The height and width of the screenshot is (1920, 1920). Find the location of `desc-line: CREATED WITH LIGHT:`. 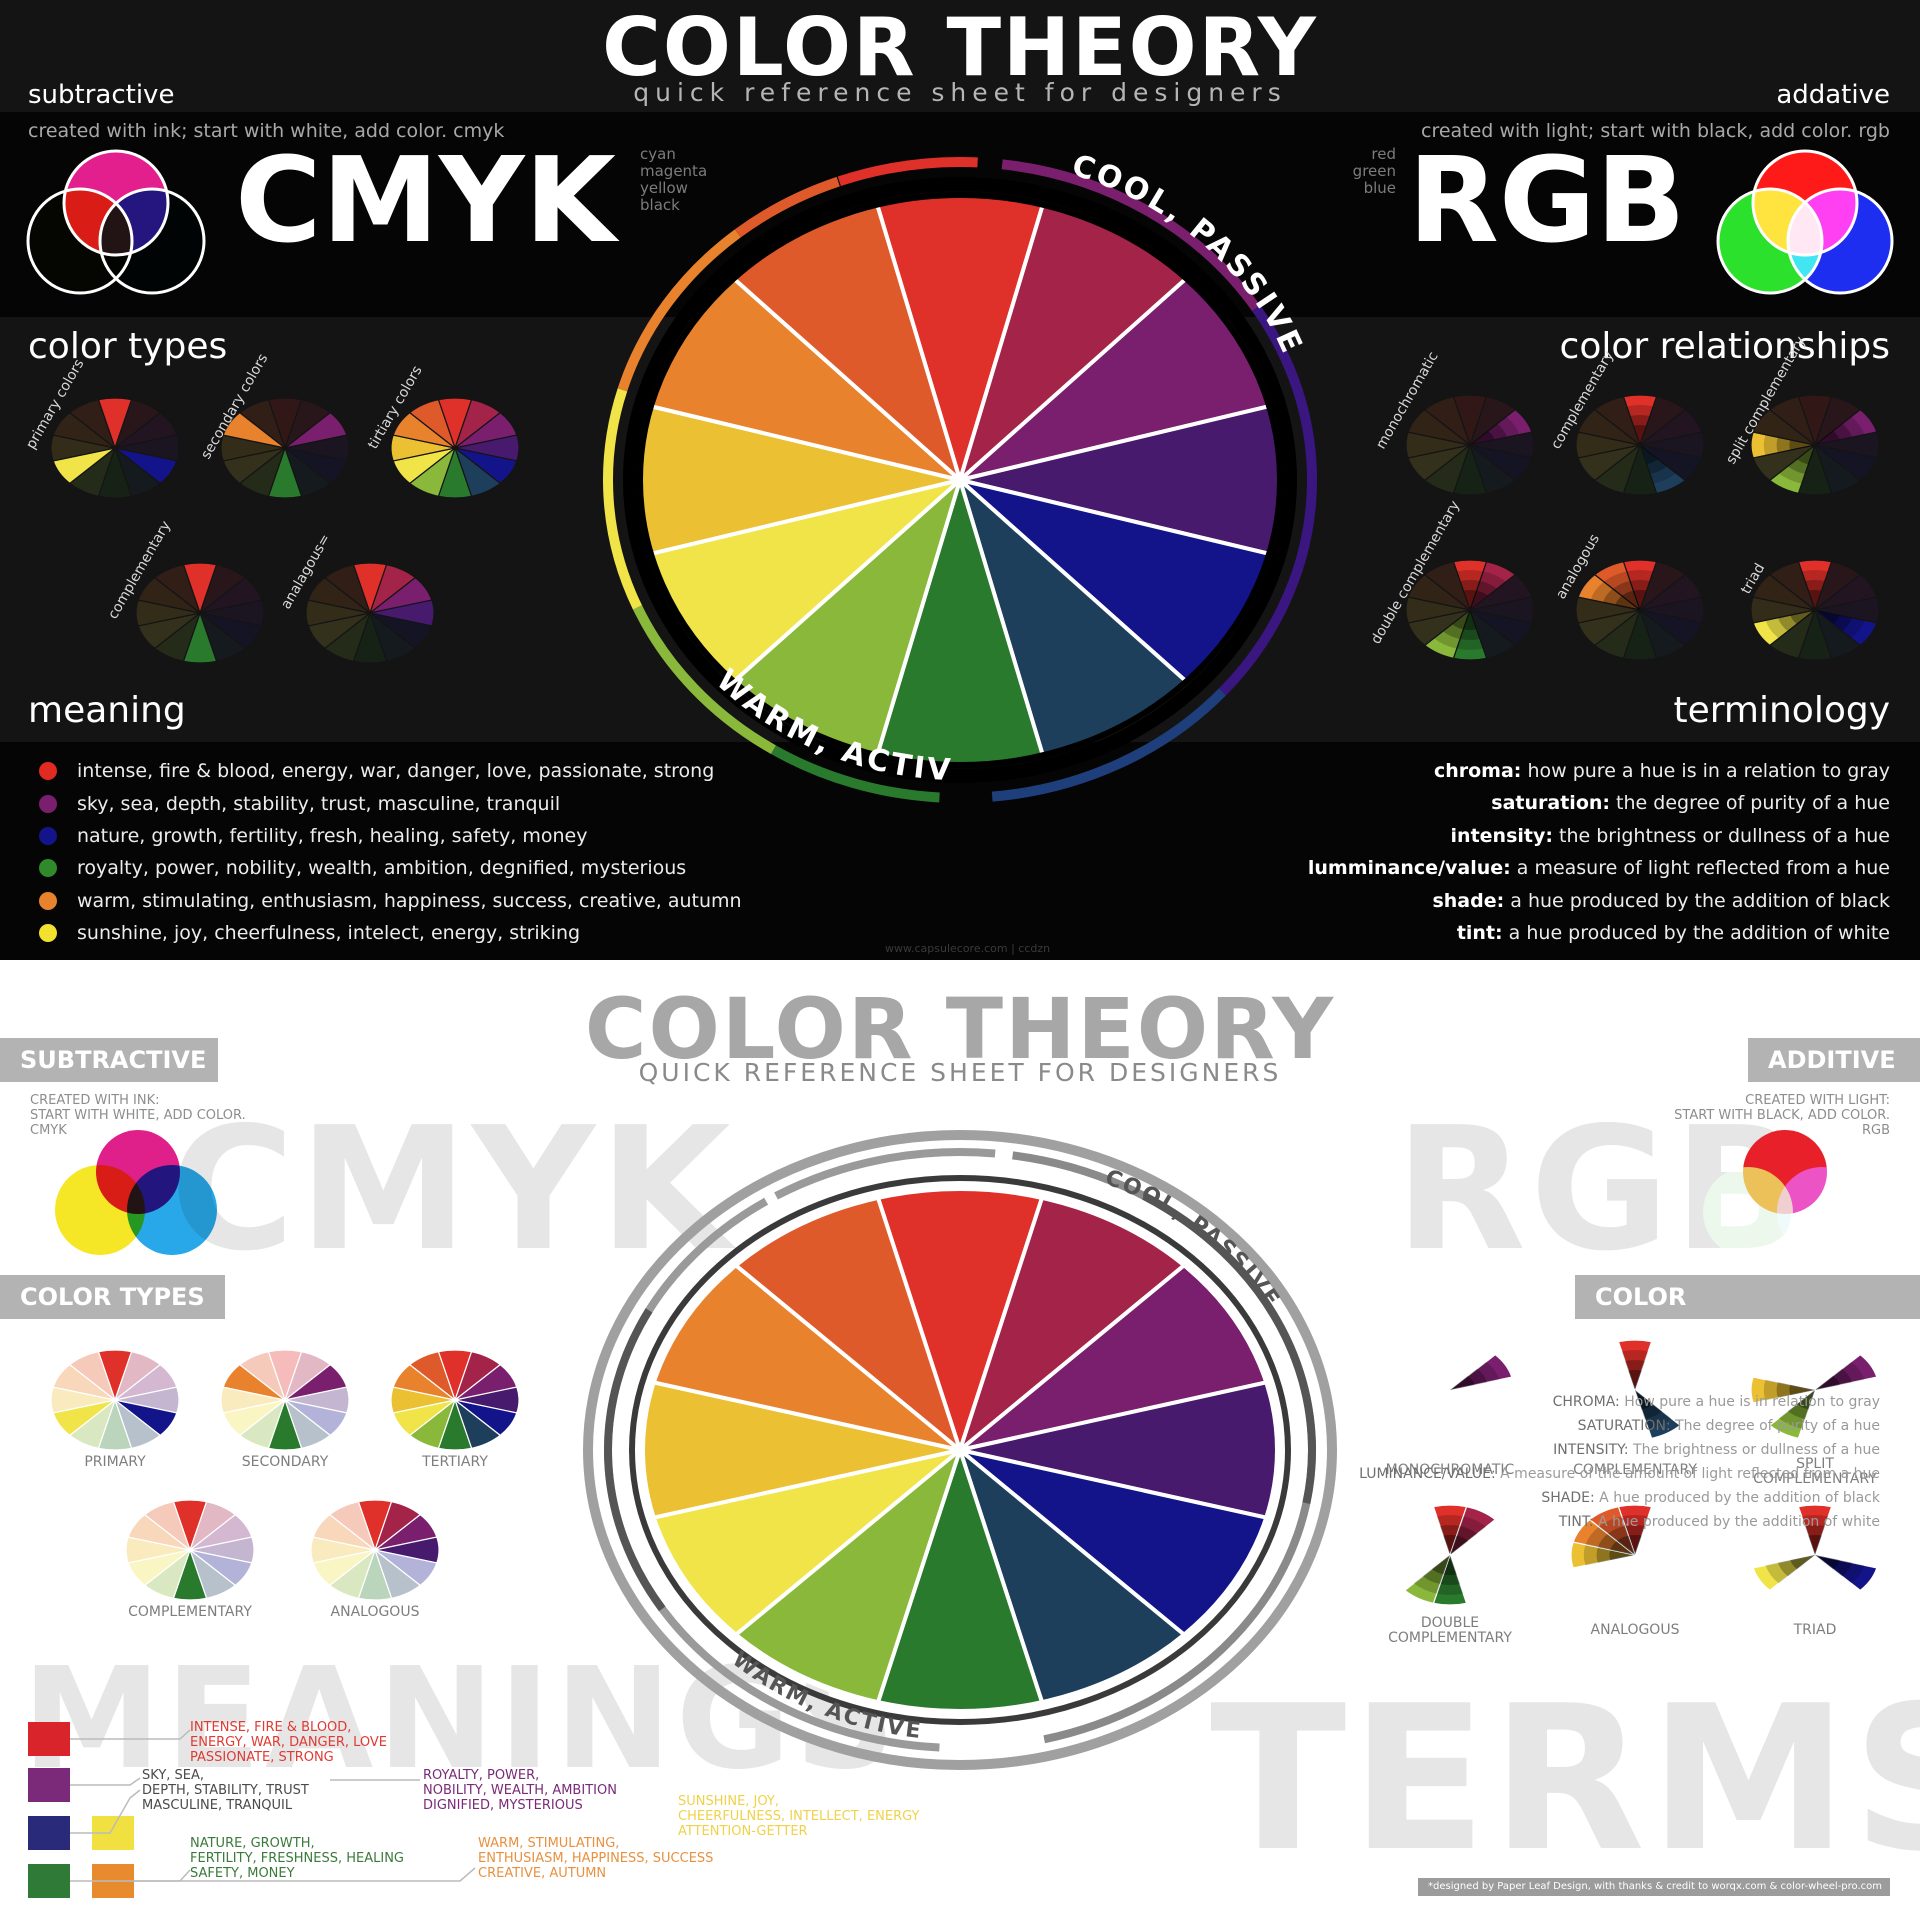

desc-line: CREATED WITH LIGHT: is located at coordinates (1817, 1100).